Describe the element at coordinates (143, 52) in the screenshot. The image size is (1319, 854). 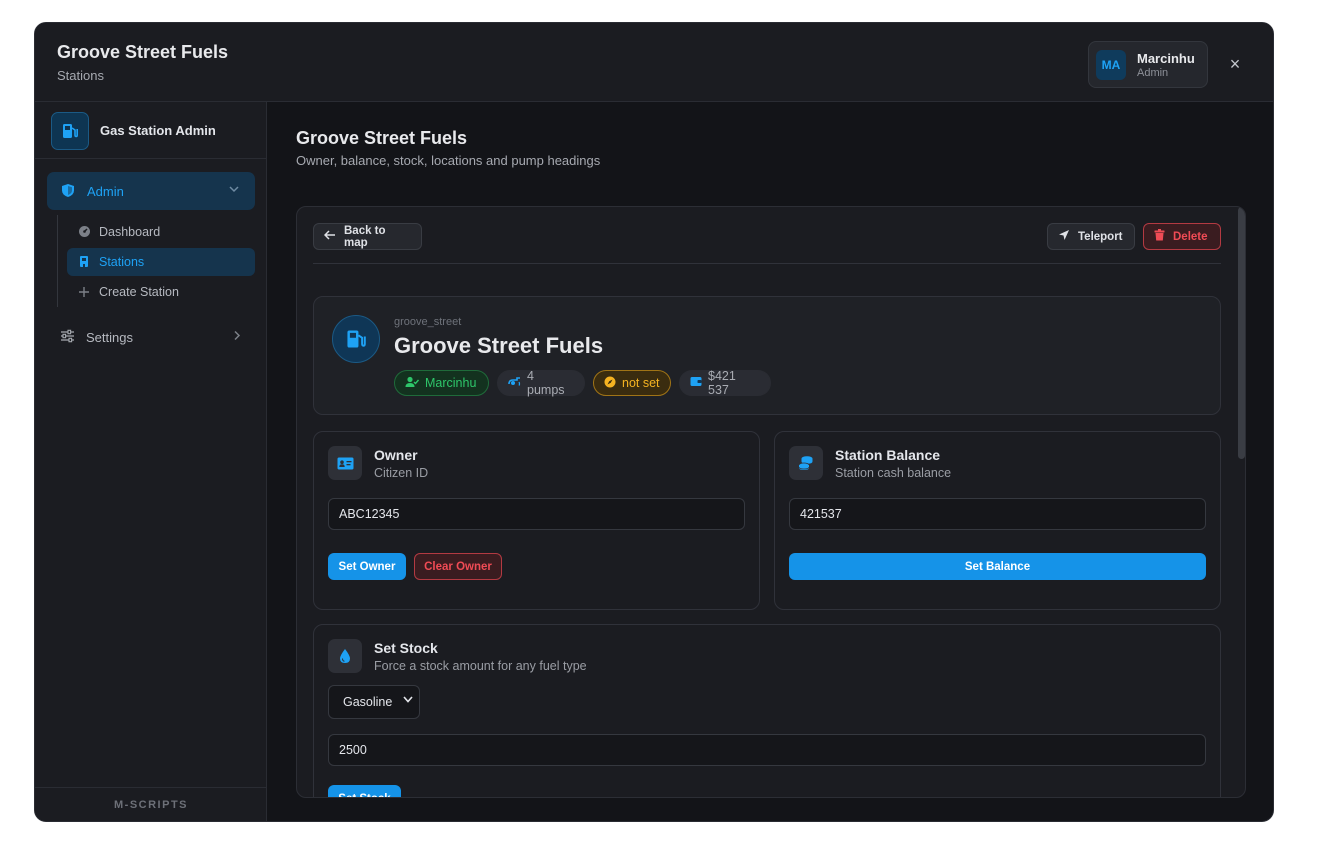
I see `app-title: Groove Street Fuels` at that location.